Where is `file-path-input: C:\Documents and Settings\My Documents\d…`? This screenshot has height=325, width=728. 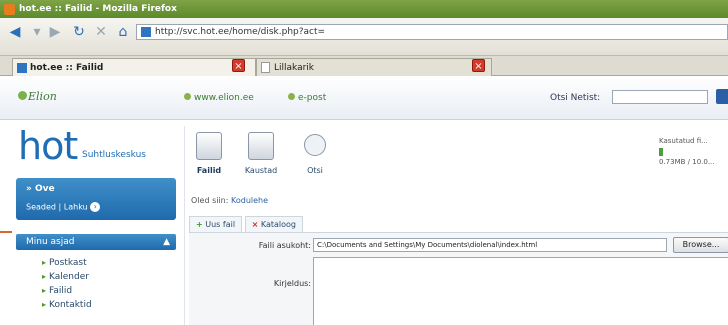
file-path-input: C:\Documents and Settings\My Documents\d… is located at coordinates (490, 245).